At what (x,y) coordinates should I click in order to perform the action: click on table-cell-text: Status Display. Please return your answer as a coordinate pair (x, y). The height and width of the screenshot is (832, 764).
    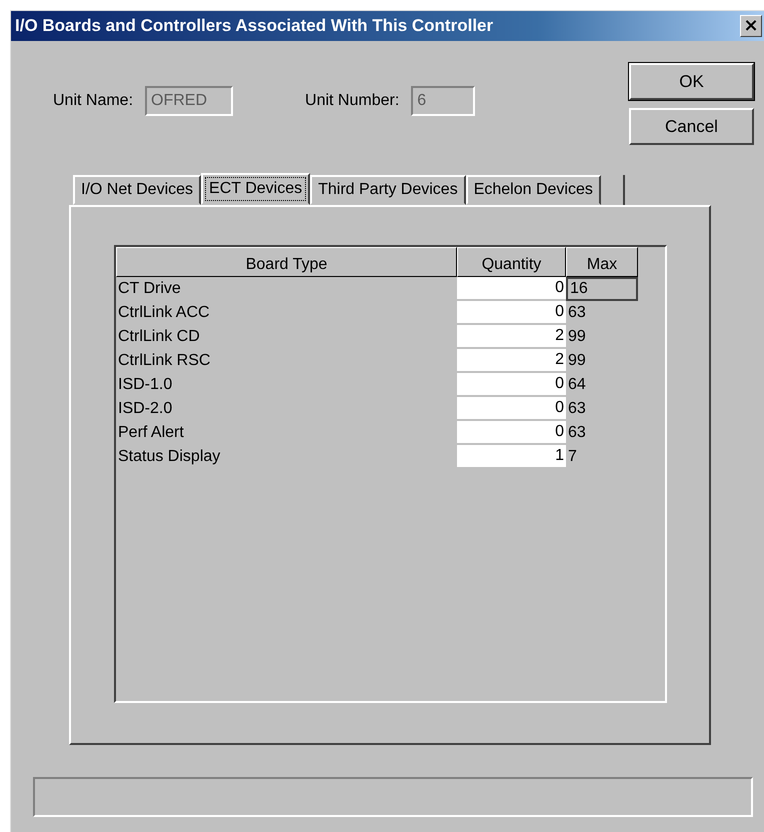
    Looking at the image, I should click on (169, 457).